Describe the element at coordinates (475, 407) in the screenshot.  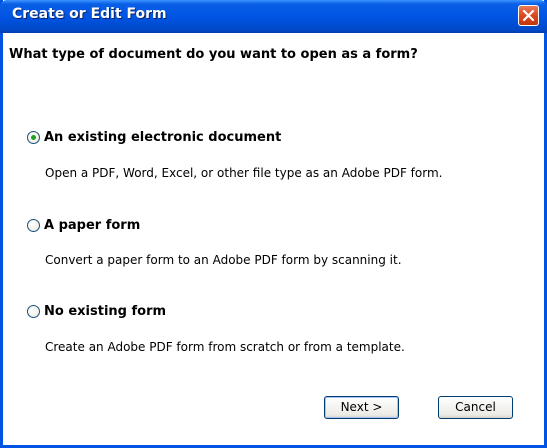
I see `cancel-button: Cancel` at that location.